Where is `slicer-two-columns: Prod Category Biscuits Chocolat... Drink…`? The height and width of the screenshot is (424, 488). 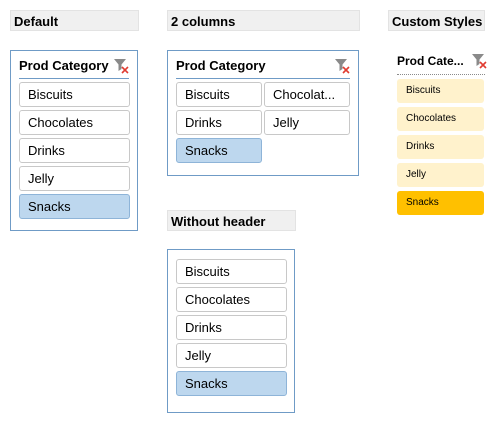
slicer-two-columns: Prod Category Biscuits Chocolat... Drink… is located at coordinates (263, 113).